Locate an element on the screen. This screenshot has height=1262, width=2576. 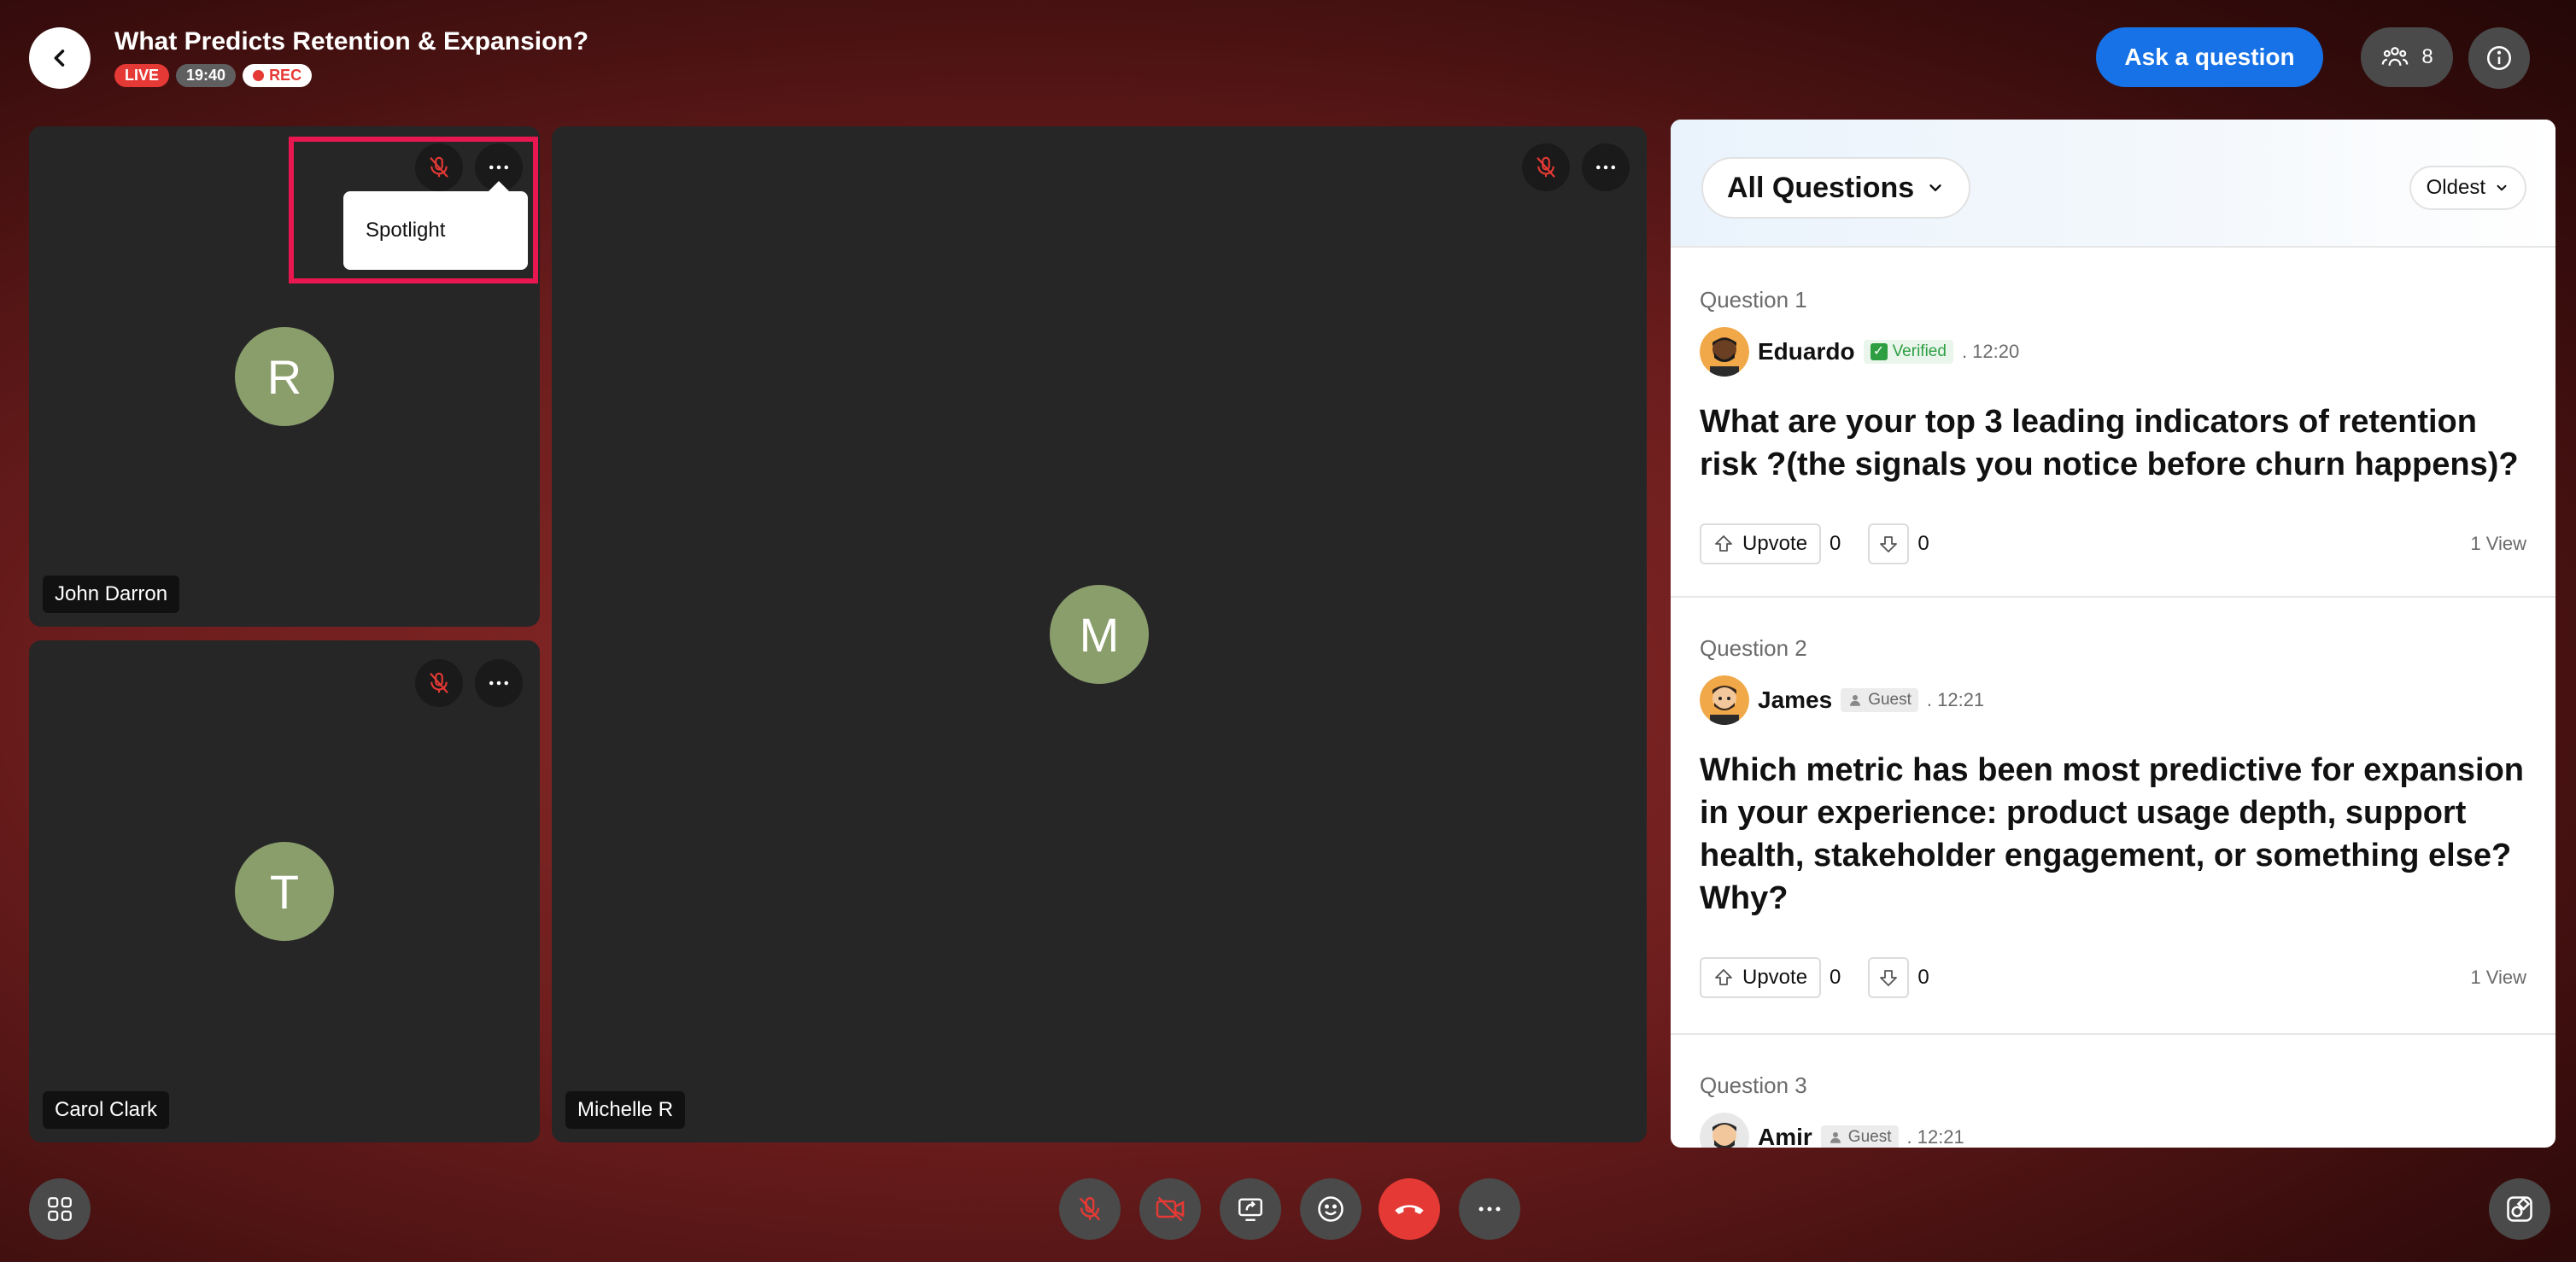
screen-share-icon is located at coordinates (1250, 1209).